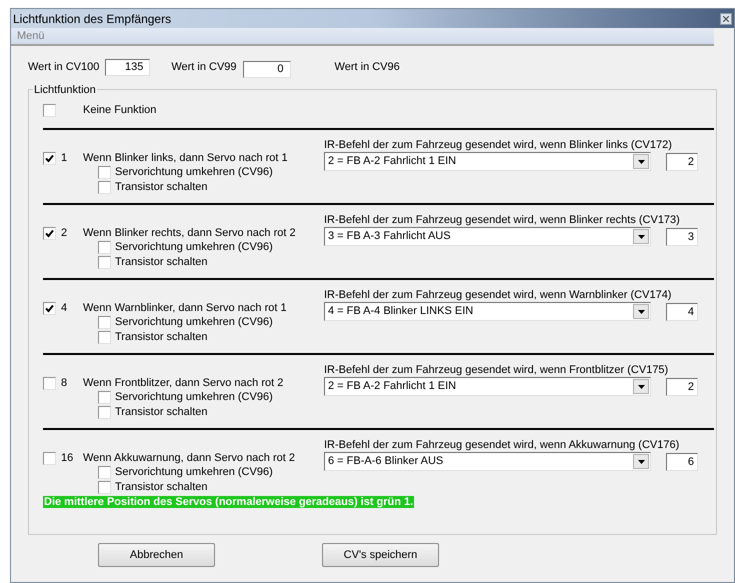 Image resolution: width=735 pixels, height=583 pixels. What do you see at coordinates (228, 502) in the screenshot?
I see `hint-text: Die mittlere Position des Servos (normalerweise geradeaus) ist grün 1.` at bounding box center [228, 502].